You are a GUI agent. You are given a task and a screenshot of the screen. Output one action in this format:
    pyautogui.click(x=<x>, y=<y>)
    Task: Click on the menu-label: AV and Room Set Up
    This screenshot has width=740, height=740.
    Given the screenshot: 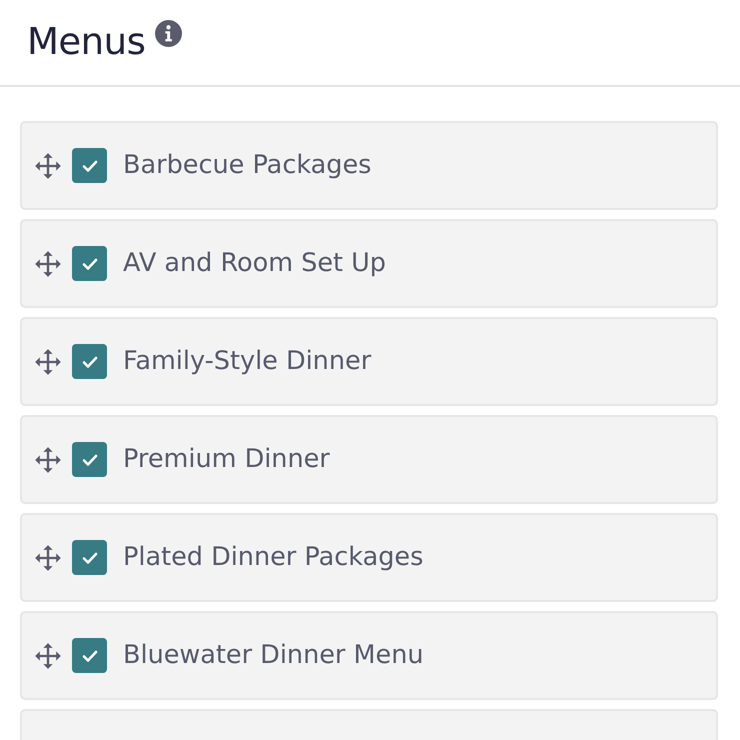 What is the action you would take?
    pyautogui.click(x=254, y=263)
    